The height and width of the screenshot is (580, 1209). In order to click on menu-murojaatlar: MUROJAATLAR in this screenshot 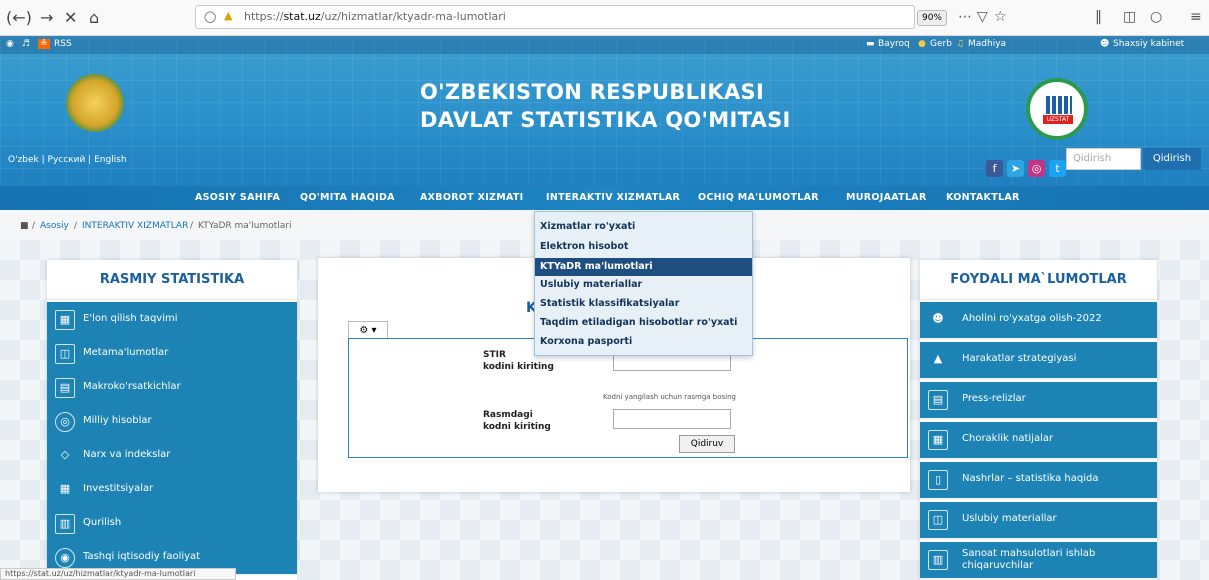, I will do `click(886, 197)`.